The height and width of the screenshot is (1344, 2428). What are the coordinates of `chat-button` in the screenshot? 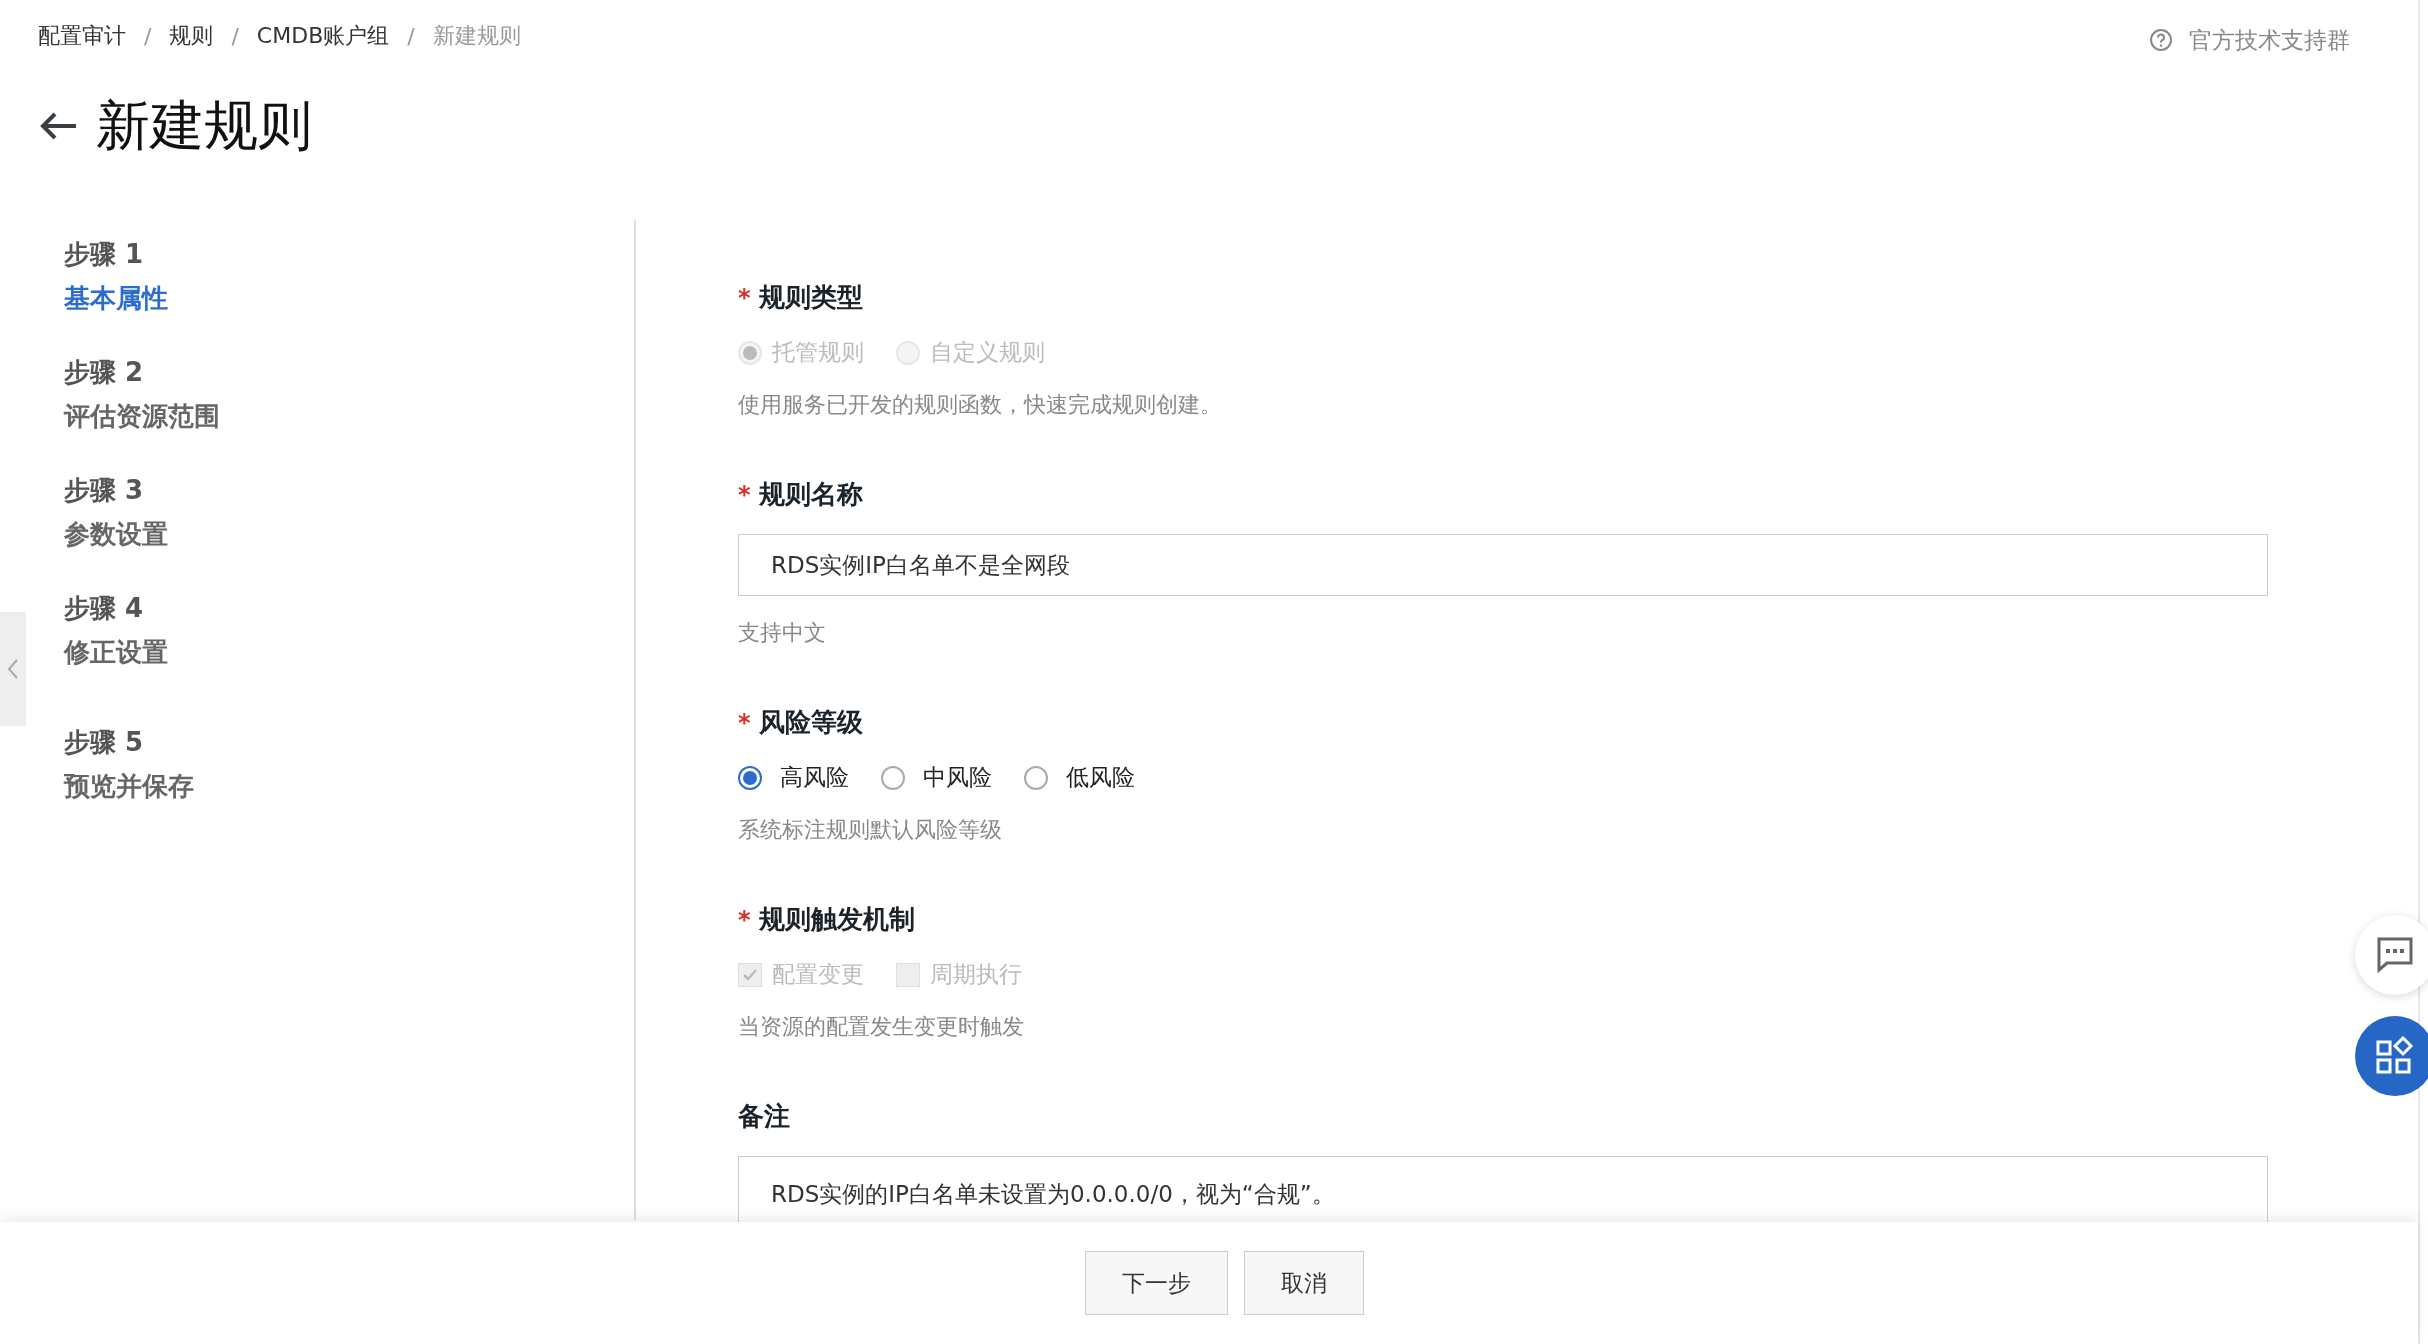 It's located at (2391, 955).